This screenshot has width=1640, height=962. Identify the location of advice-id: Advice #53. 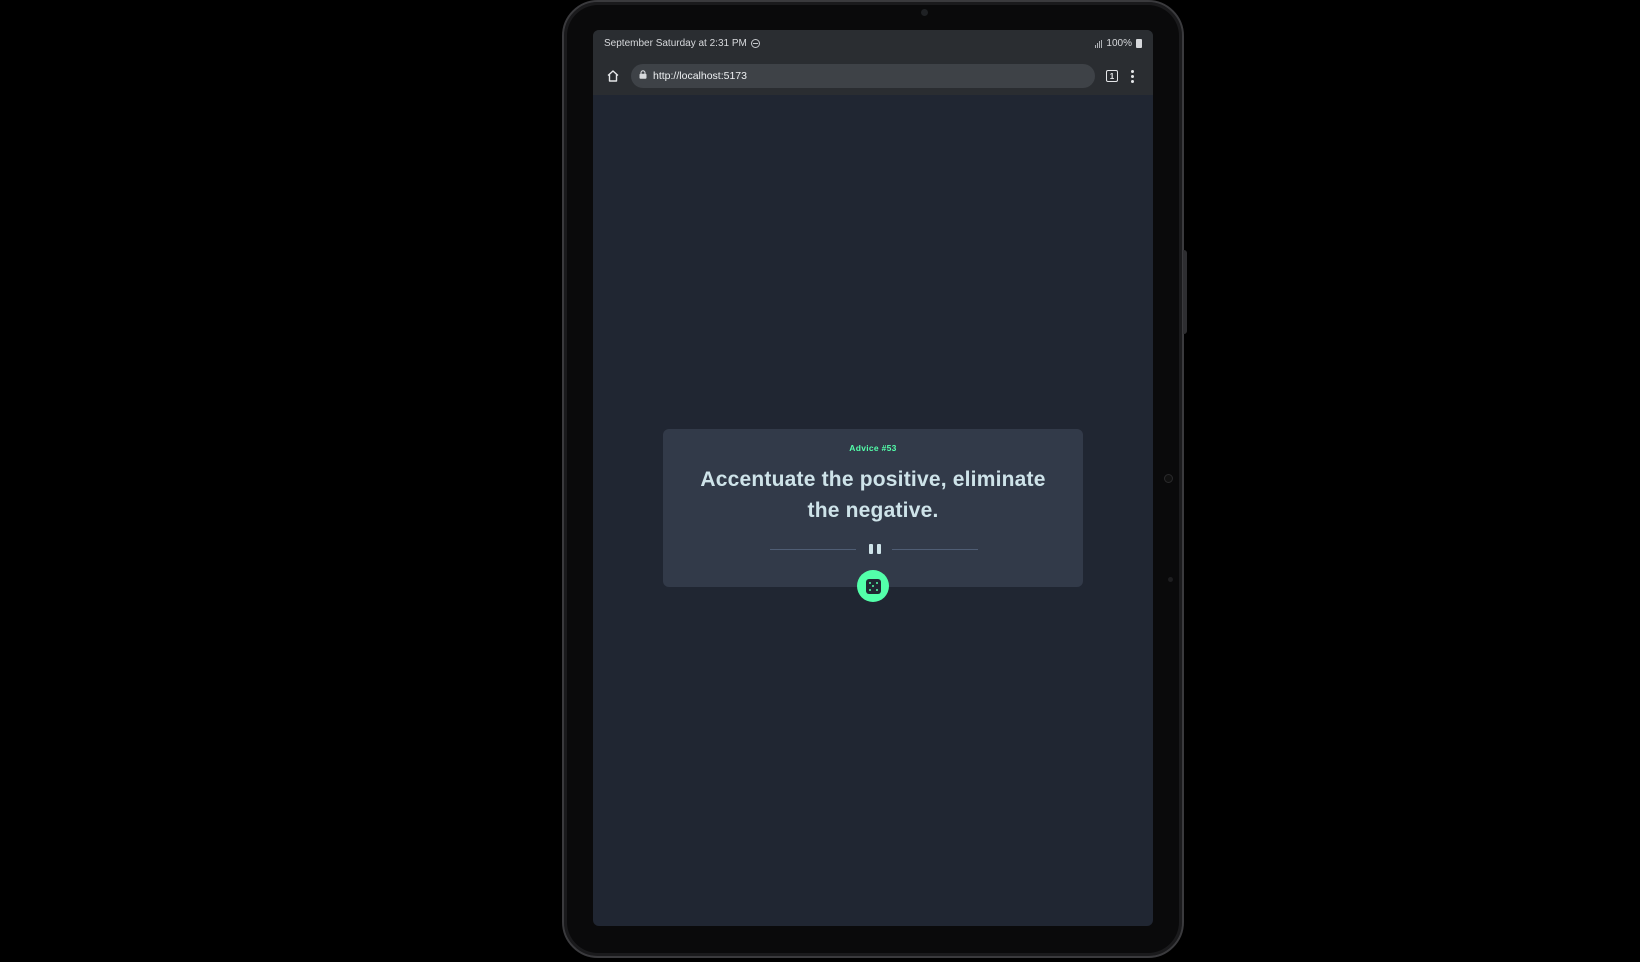
(873, 448).